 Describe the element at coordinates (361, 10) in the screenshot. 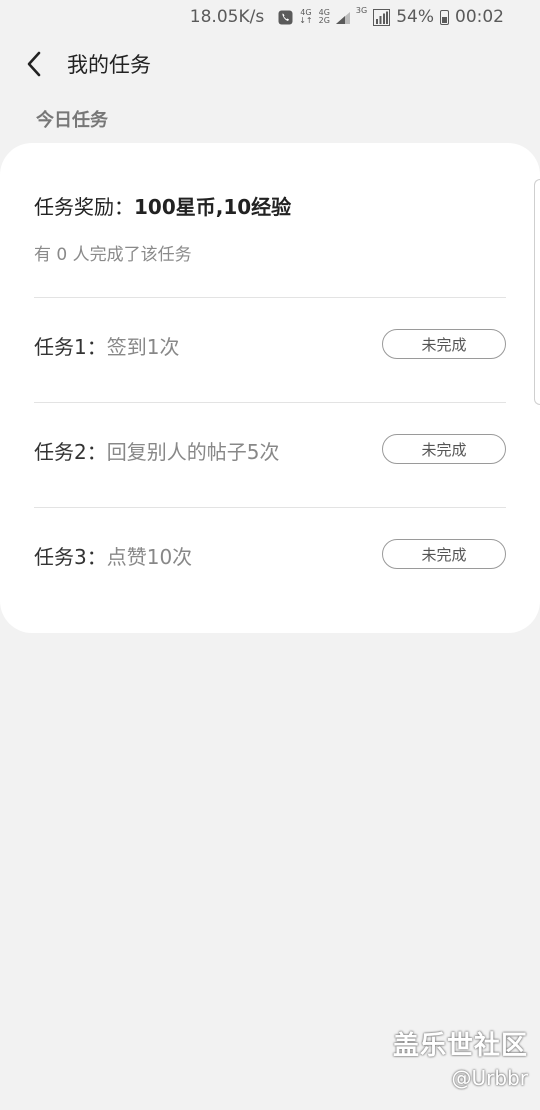

I see `3g-label: 3G` at that location.